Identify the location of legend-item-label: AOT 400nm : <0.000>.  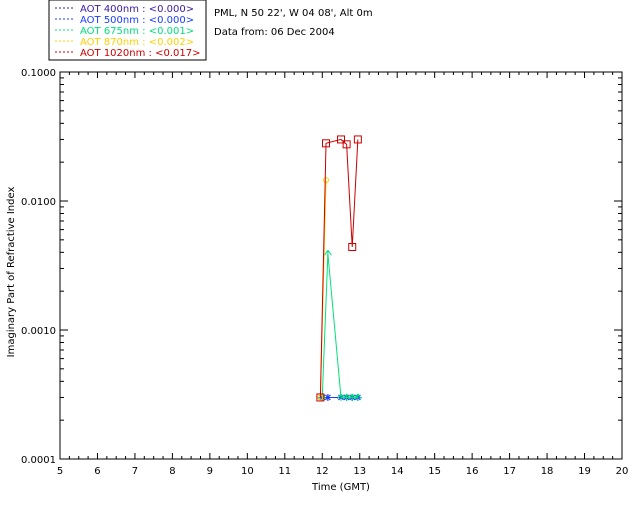
(137, 9).